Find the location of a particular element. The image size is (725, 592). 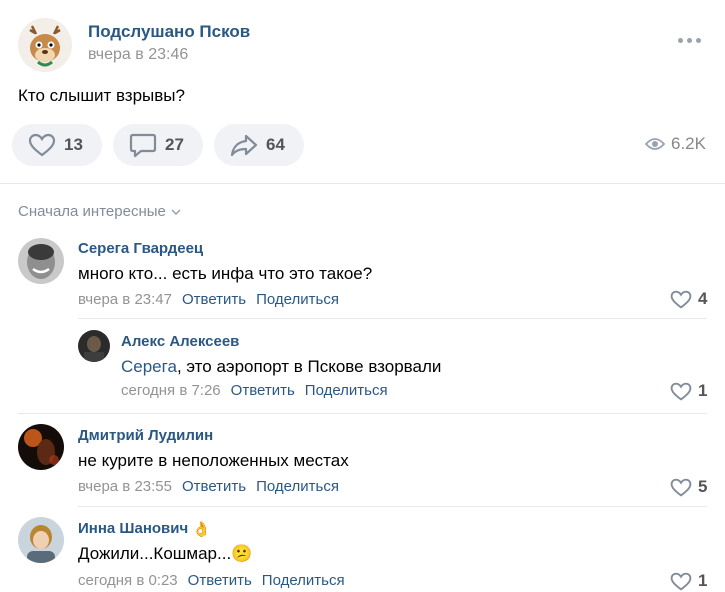

share-icon is located at coordinates (244, 145).